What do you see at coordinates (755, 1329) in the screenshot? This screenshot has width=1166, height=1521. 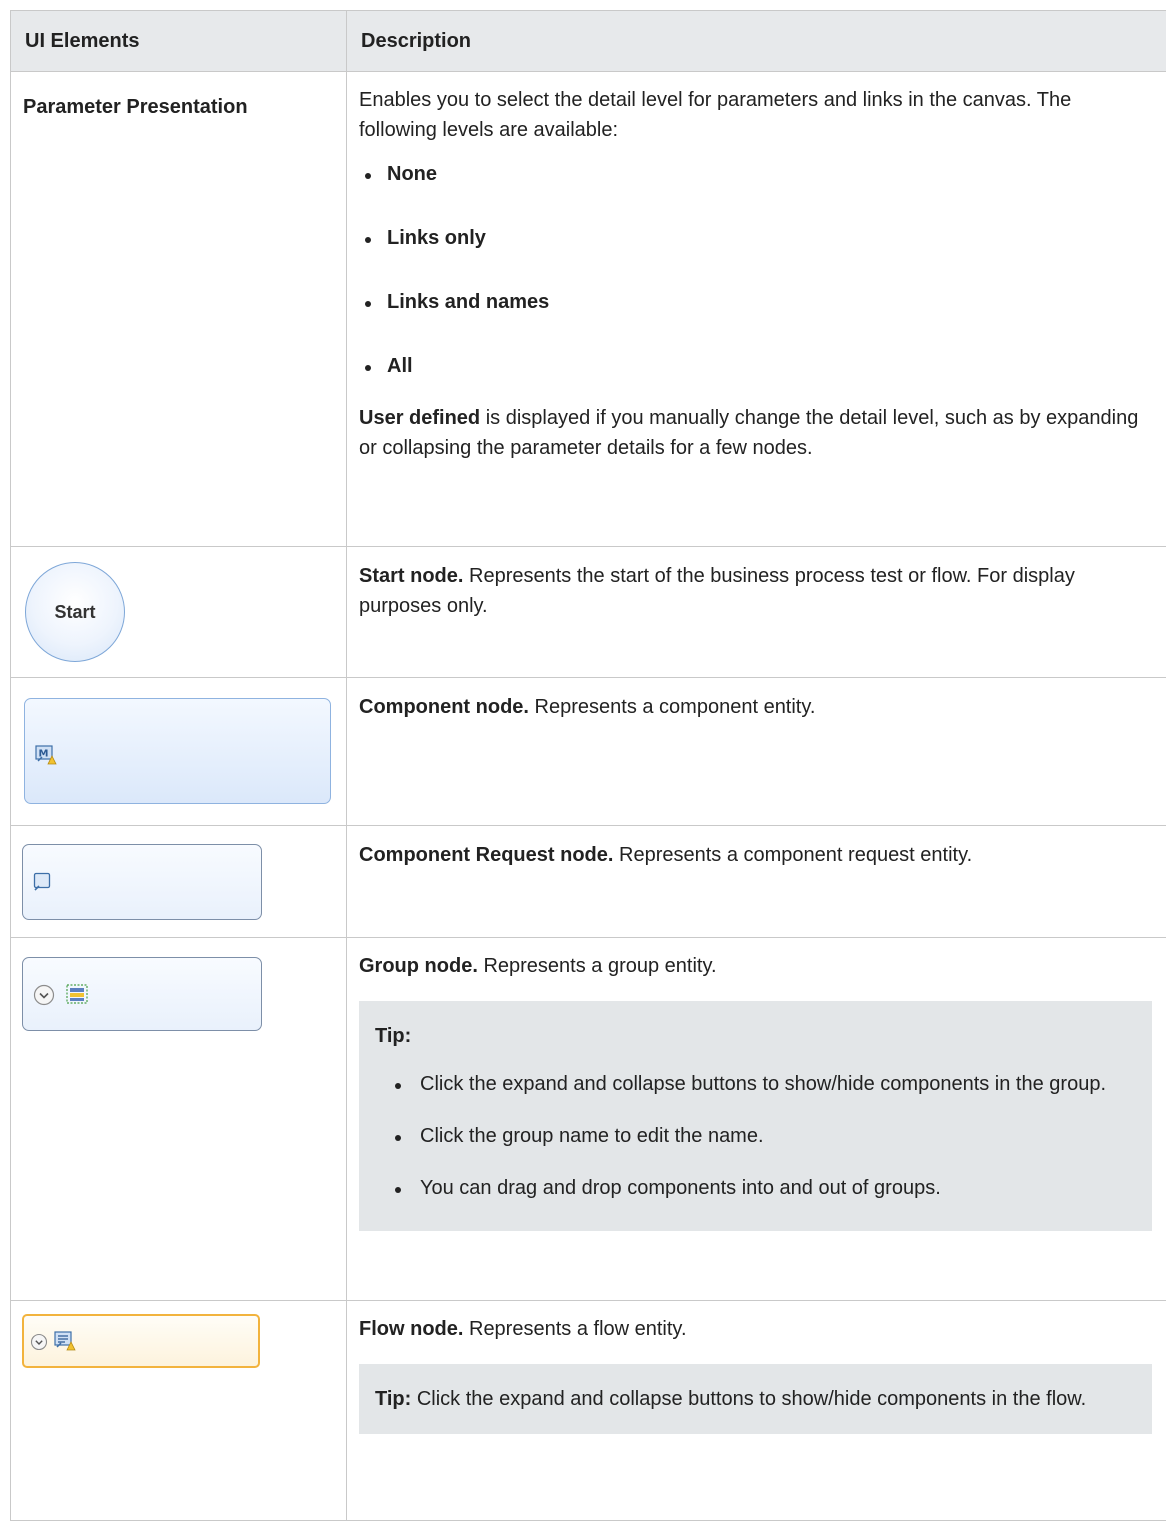 I see `flow-node-description: Flow node. Represents a flow entity.` at bounding box center [755, 1329].